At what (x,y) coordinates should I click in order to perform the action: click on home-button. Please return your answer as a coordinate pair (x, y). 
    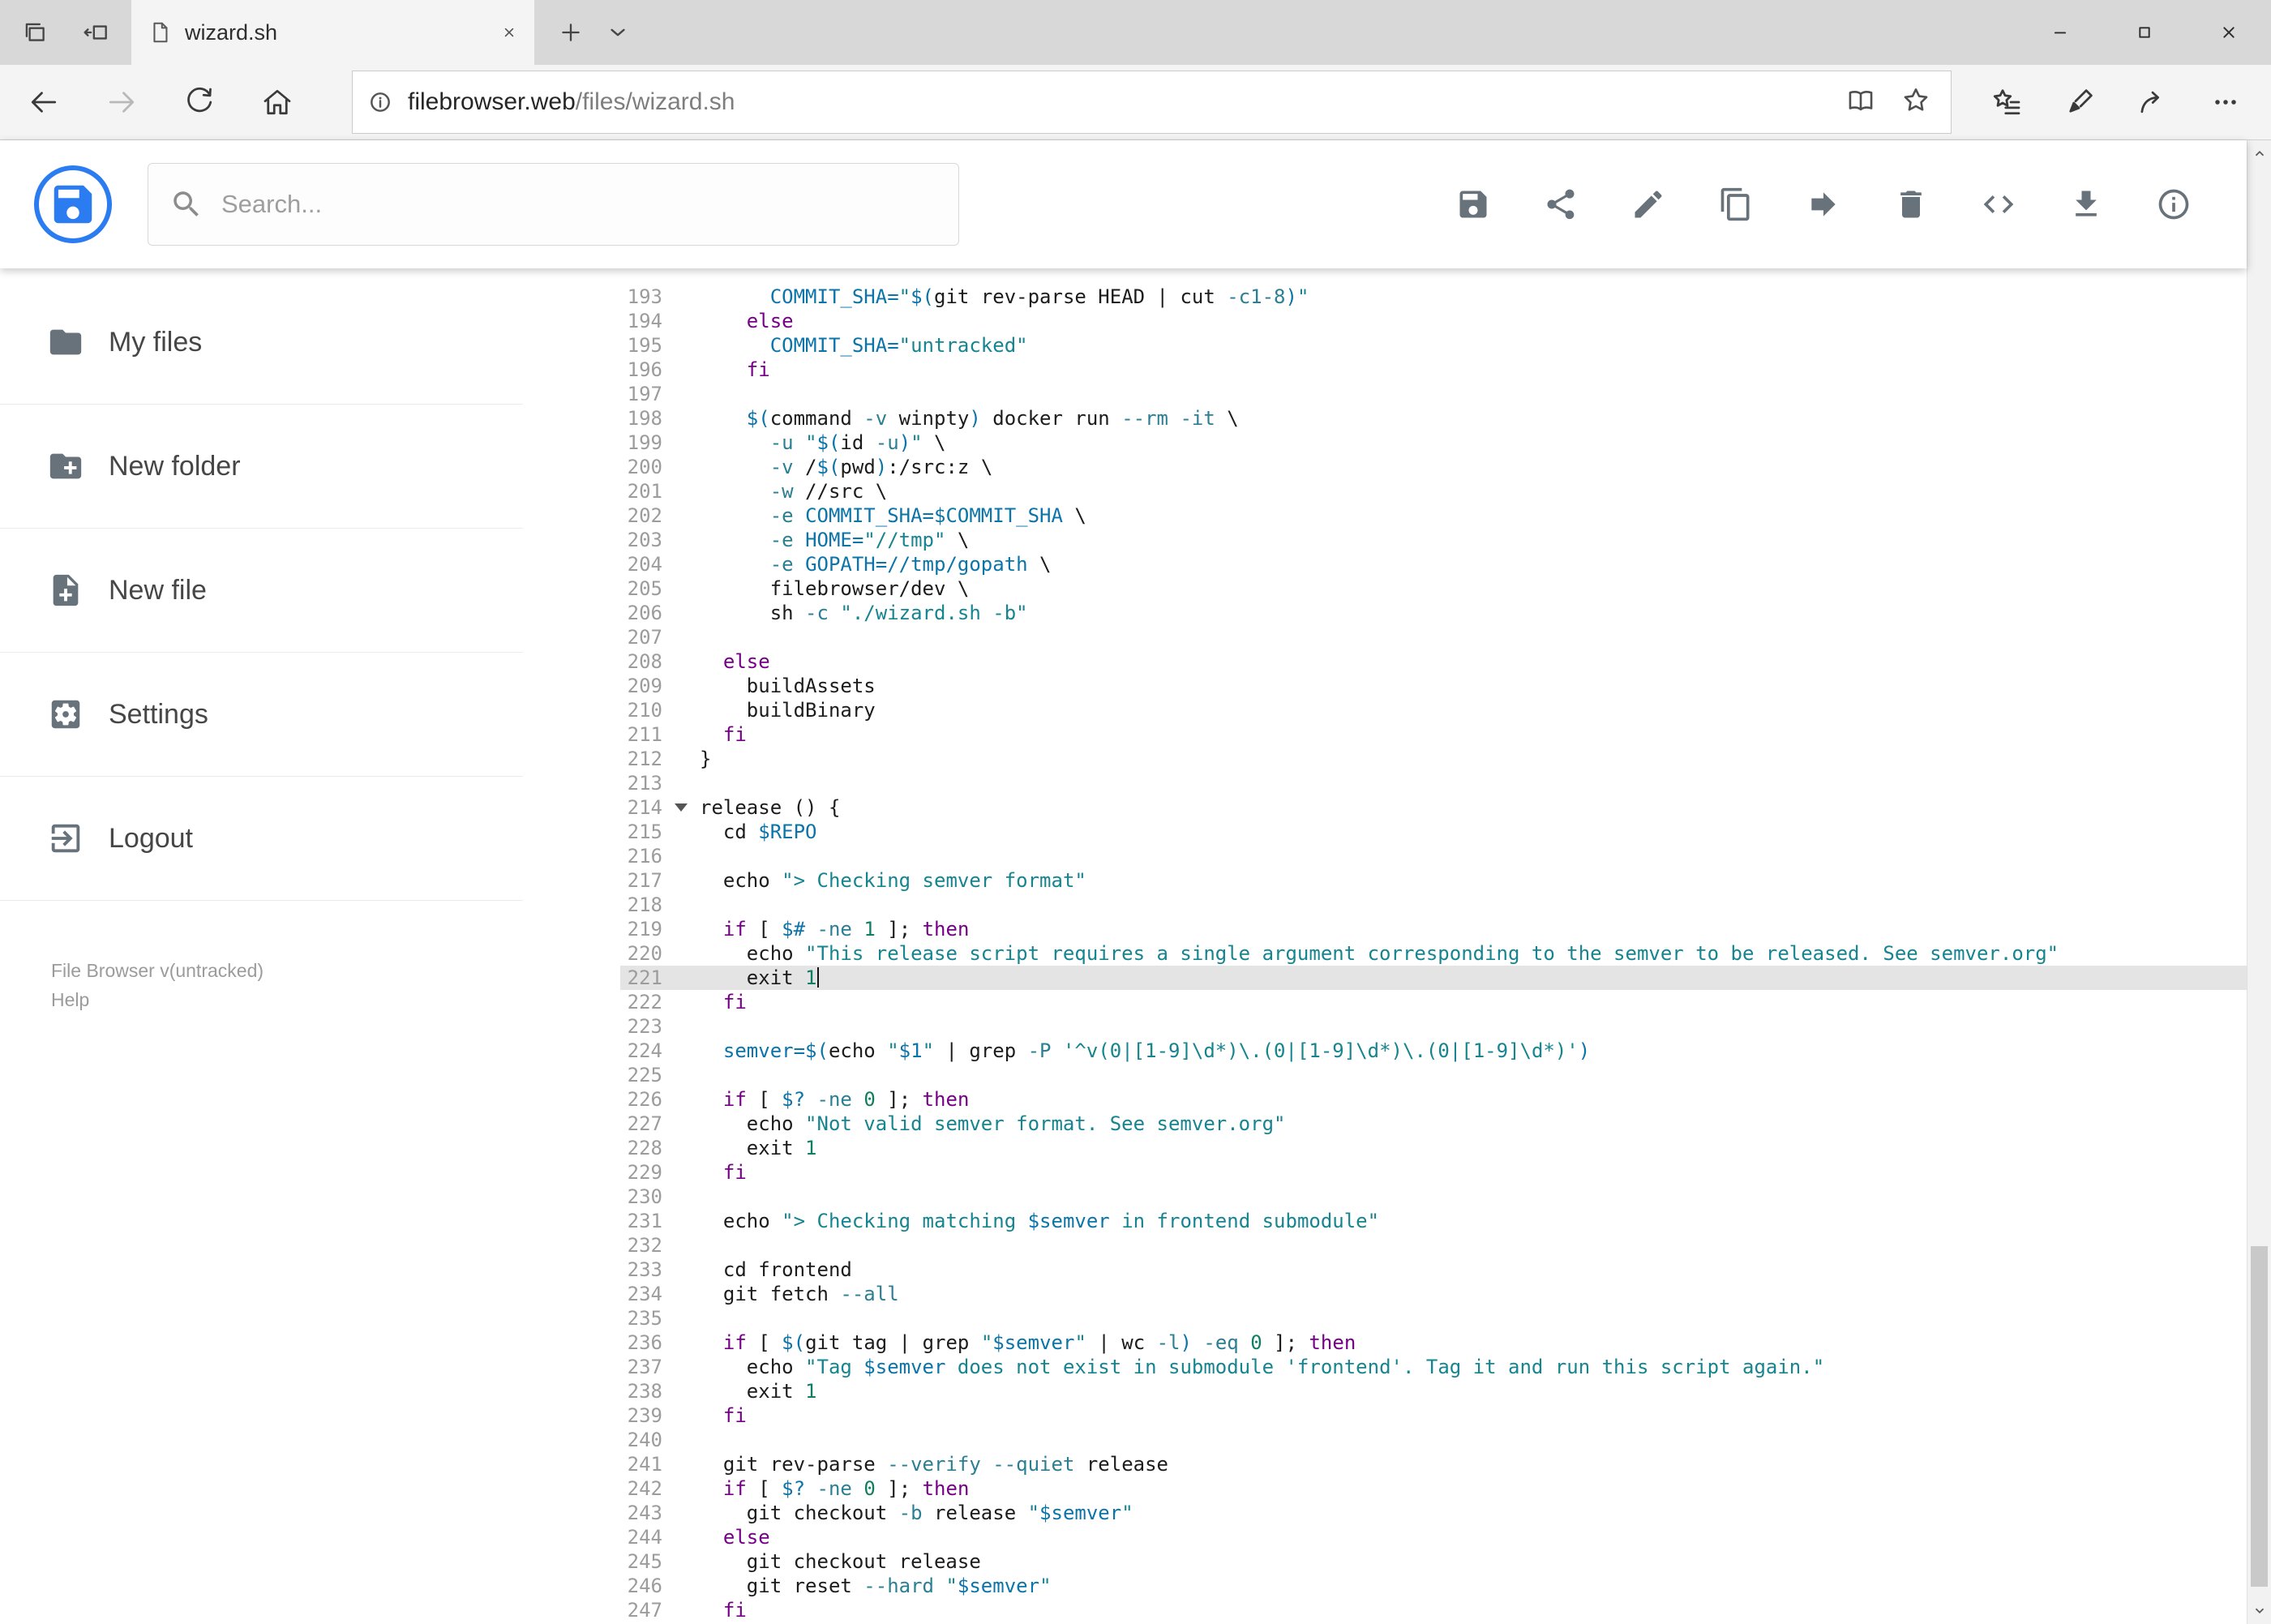
    Looking at the image, I should click on (277, 102).